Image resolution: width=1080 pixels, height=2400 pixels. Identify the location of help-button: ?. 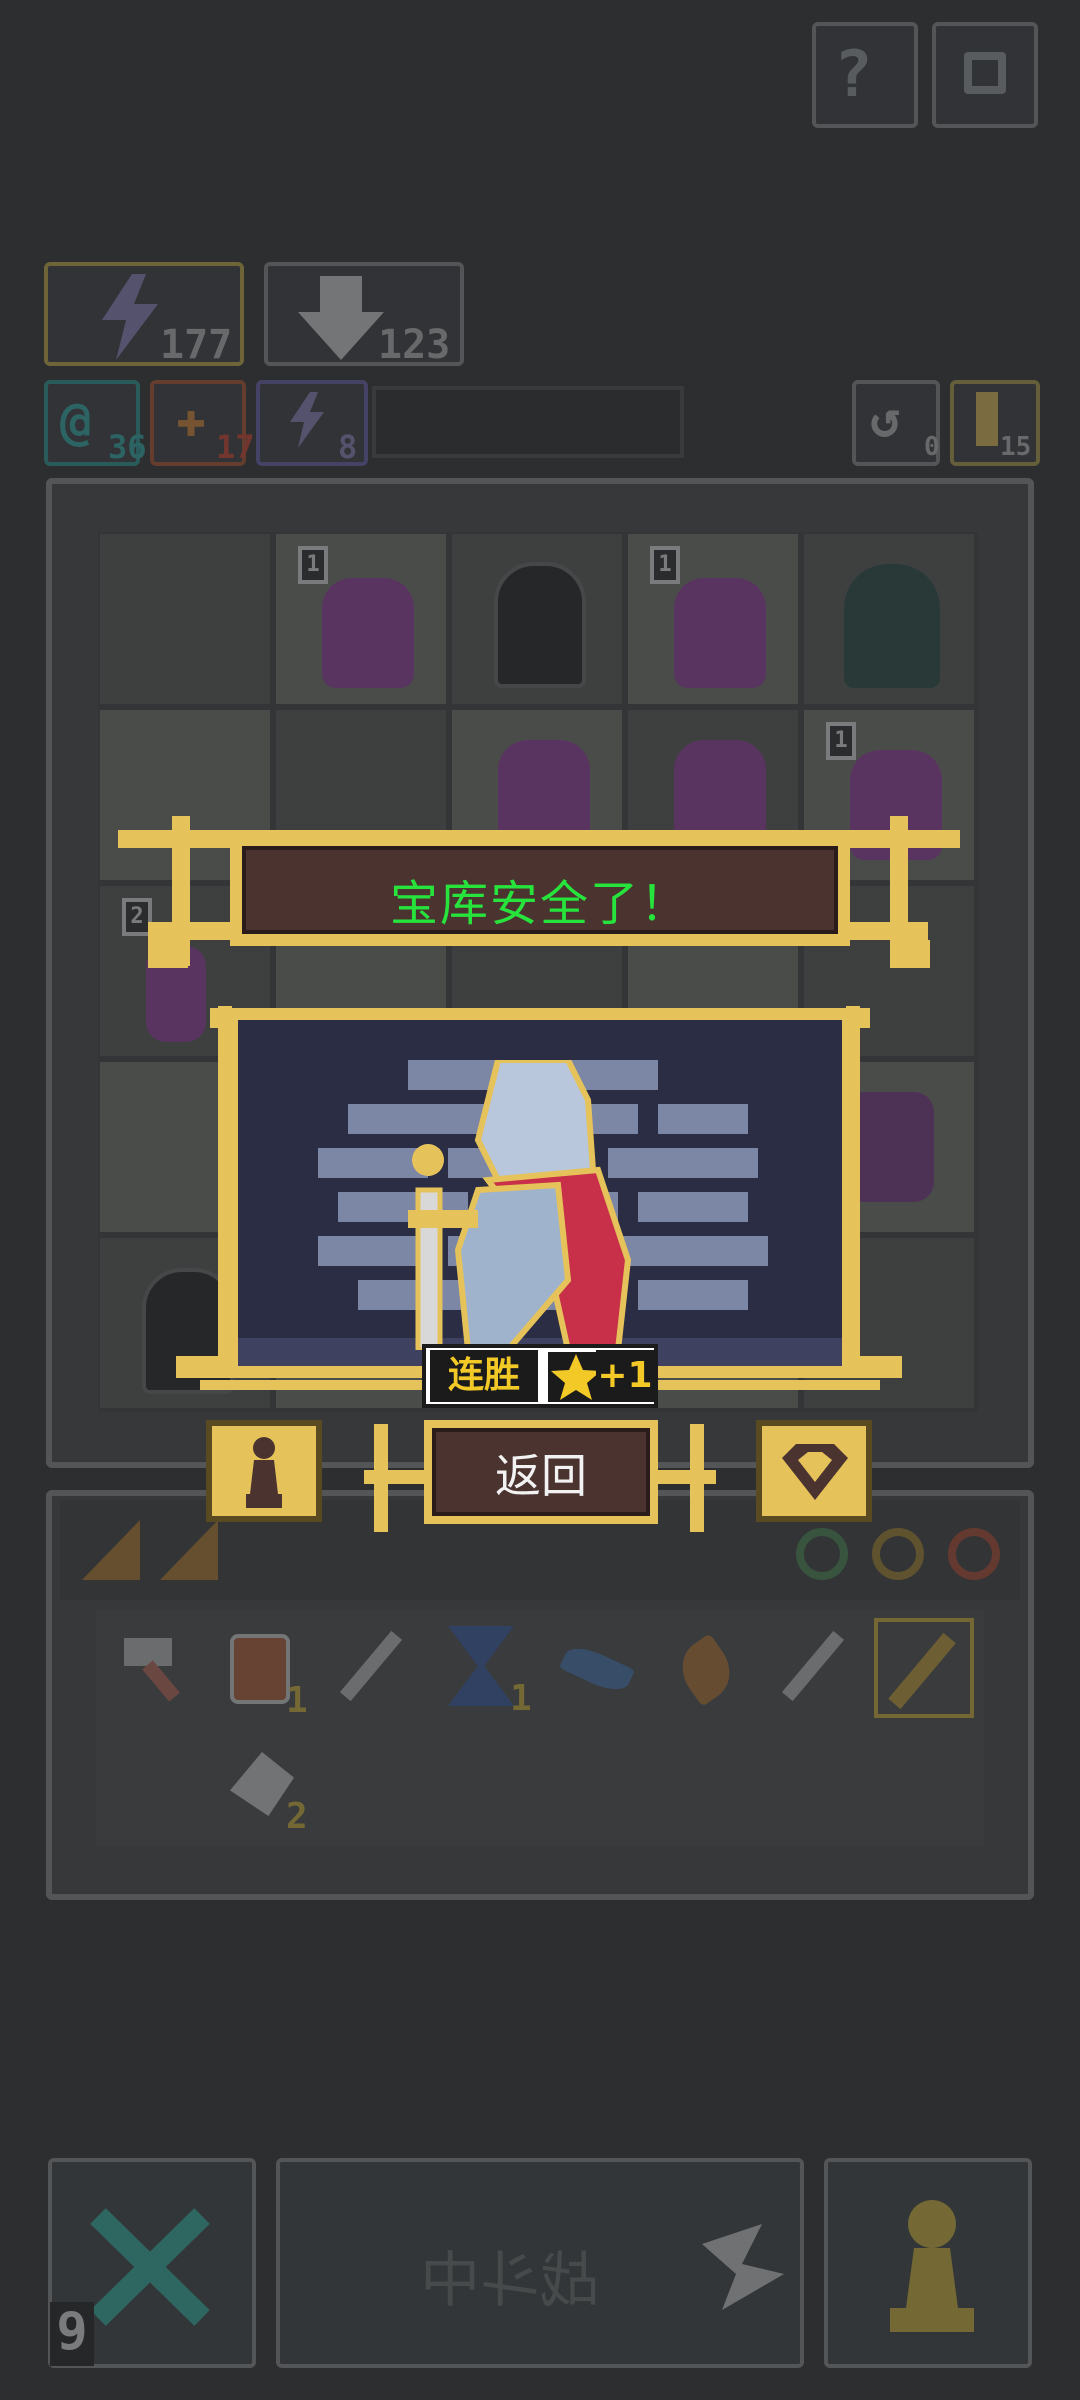
(865, 75).